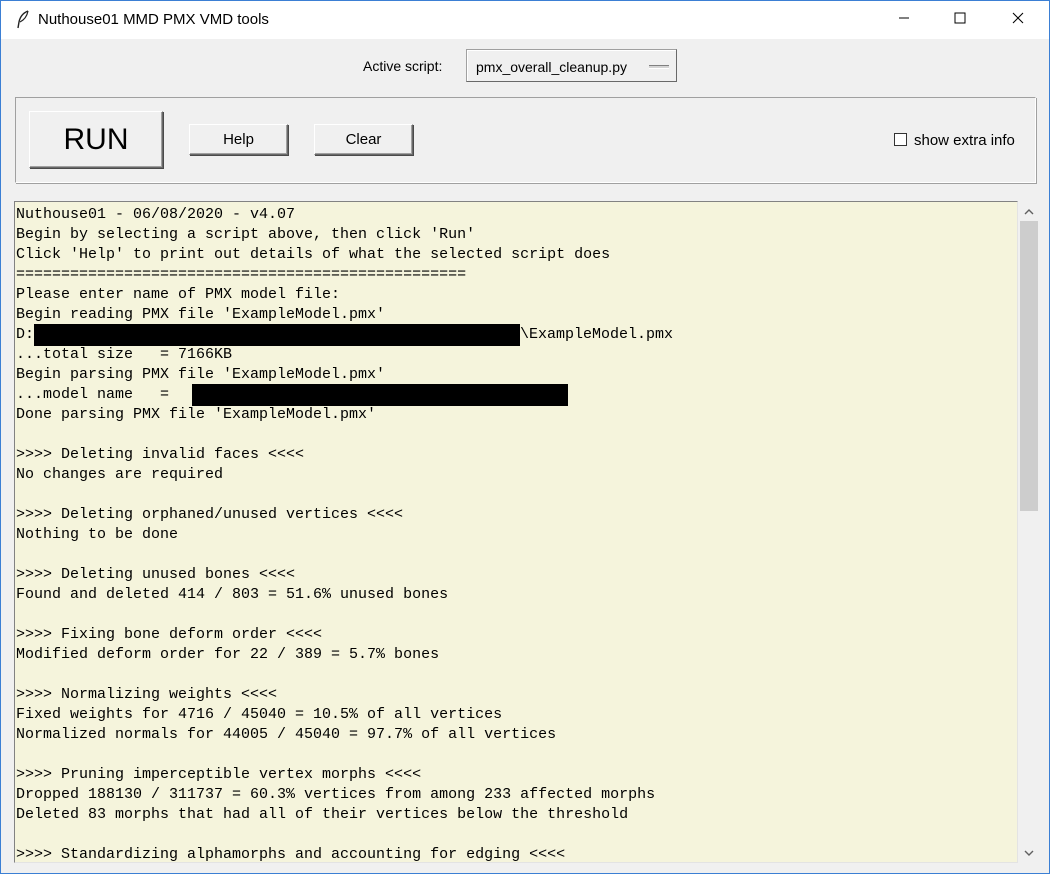 The width and height of the screenshot is (1050, 874). Describe the element at coordinates (178, 294) in the screenshot. I see `console-line: Please enter name of PMX model file:` at that location.